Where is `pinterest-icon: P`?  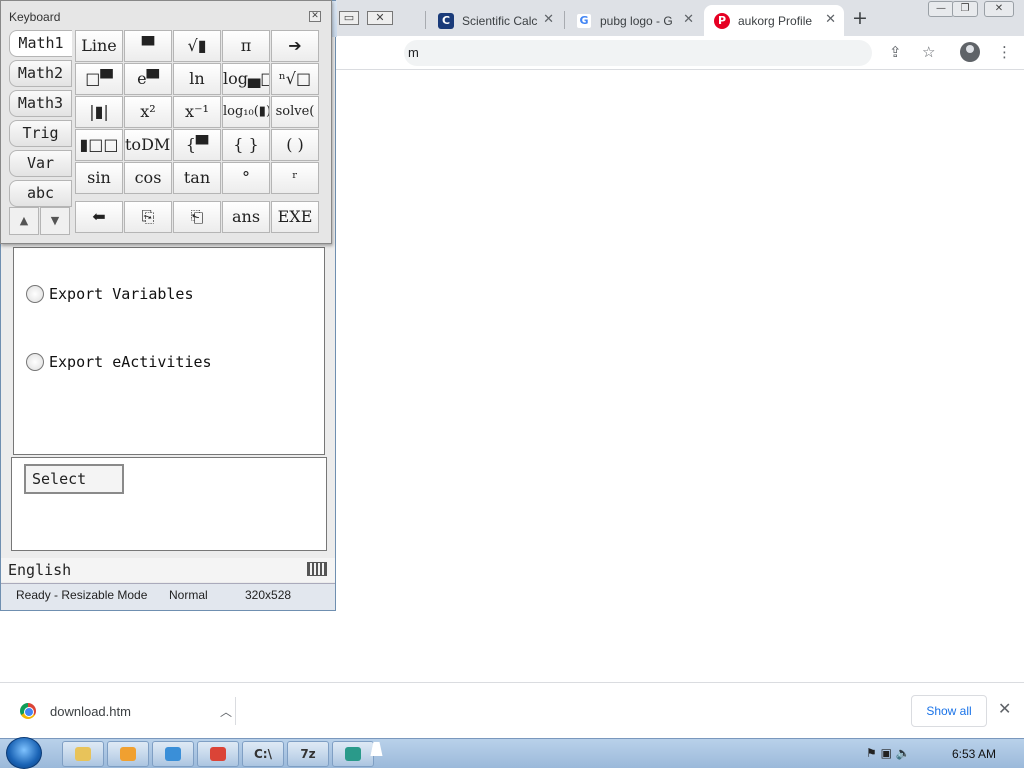 pinterest-icon: P is located at coordinates (722, 20).